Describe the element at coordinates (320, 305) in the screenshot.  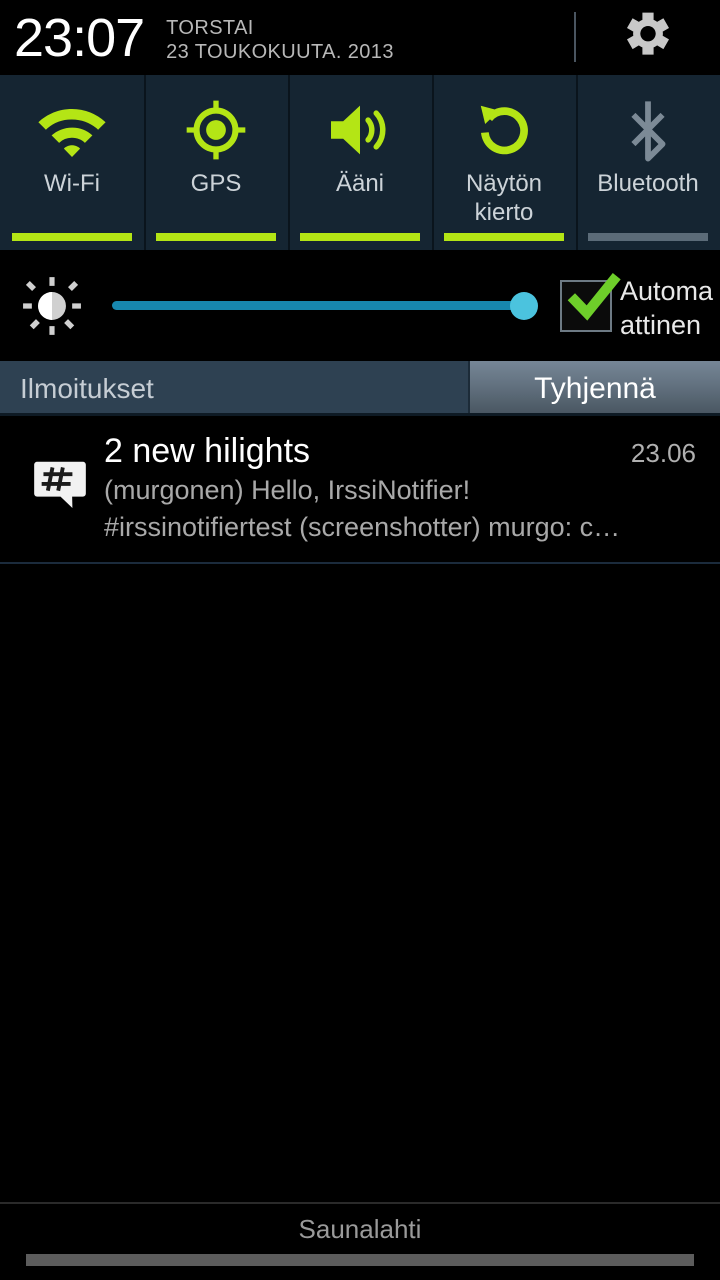
I see `slider-track` at that location.